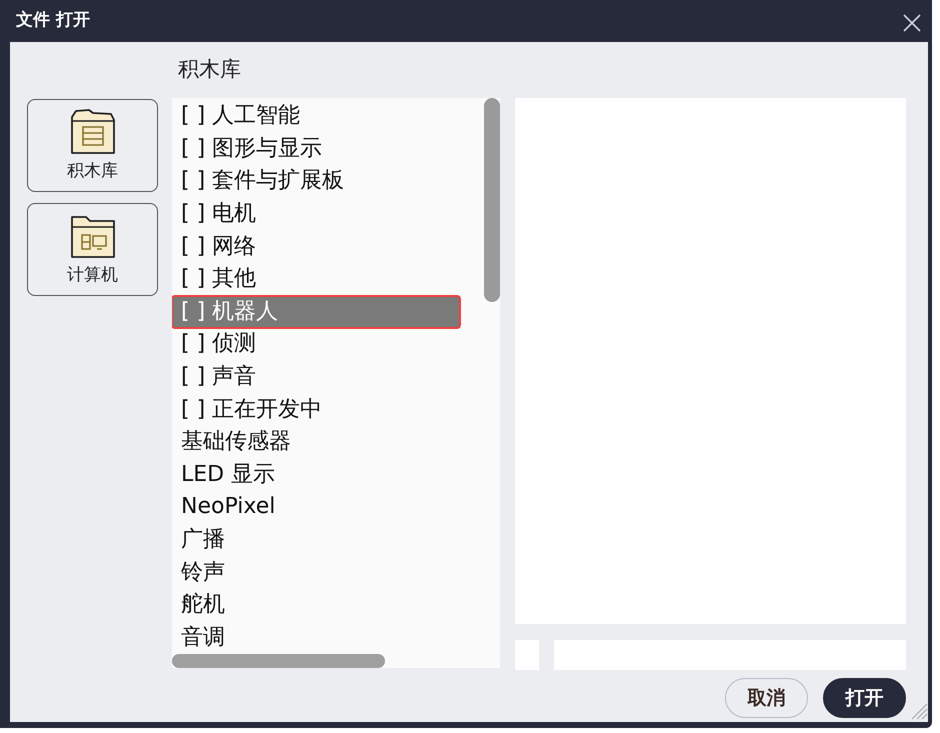 This screenshot has height=733, width=940. I want to click on list-item: [ ] 侦测, so click(216, 344).